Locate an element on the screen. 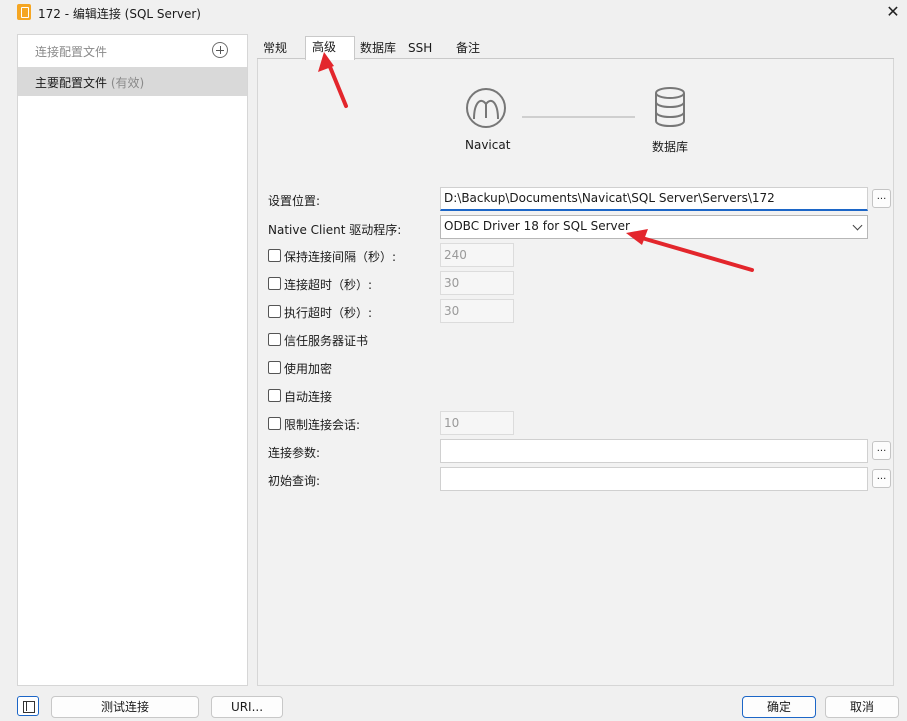  encrypt-label: 使用加密 is located at coordinates (308, 369).